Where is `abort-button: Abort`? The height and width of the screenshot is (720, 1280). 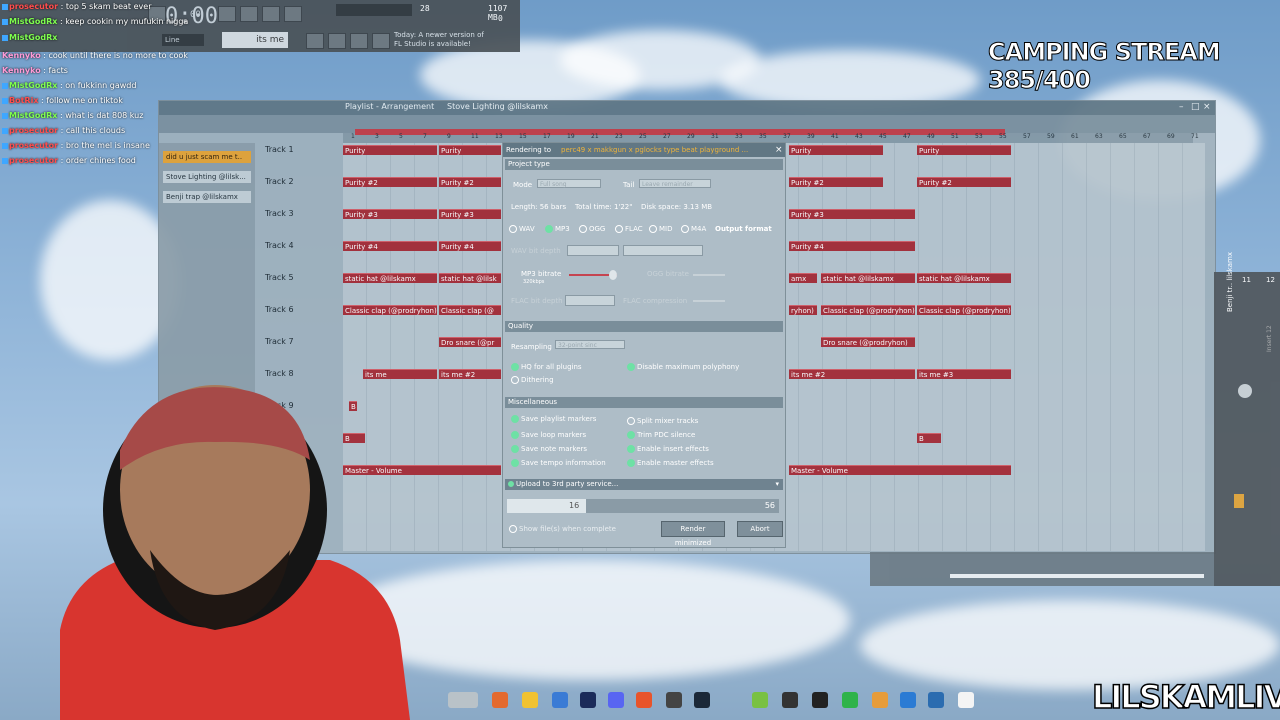
abort-button: Abort is located at coordinates (760, 529).